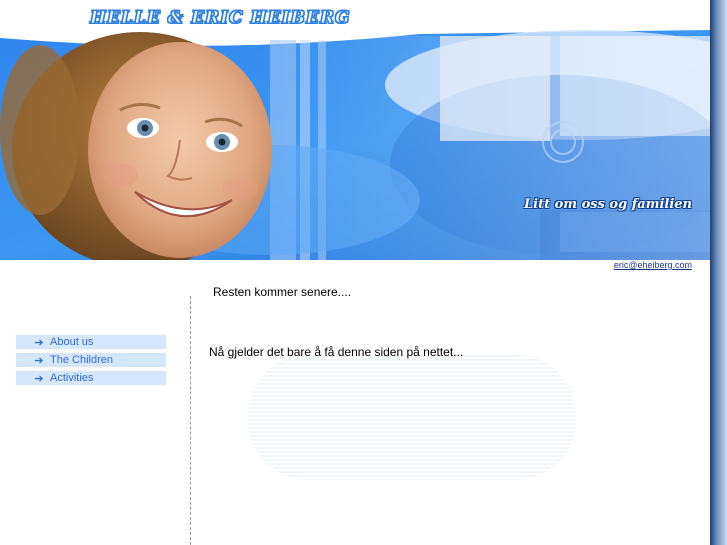 The height and width of the screenshot is (545, 727). I want to click on striped-background-decoration, so click(412, 417).